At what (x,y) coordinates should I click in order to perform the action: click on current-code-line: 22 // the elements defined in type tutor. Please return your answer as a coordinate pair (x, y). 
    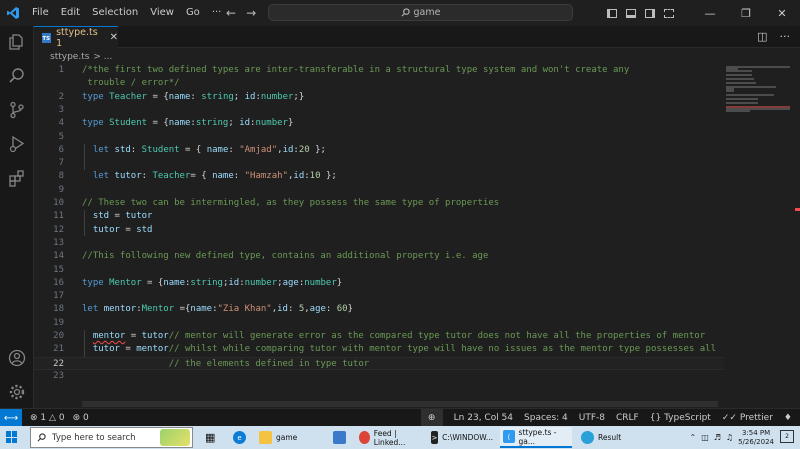
    Looking at the image, I should click on (379, 363).